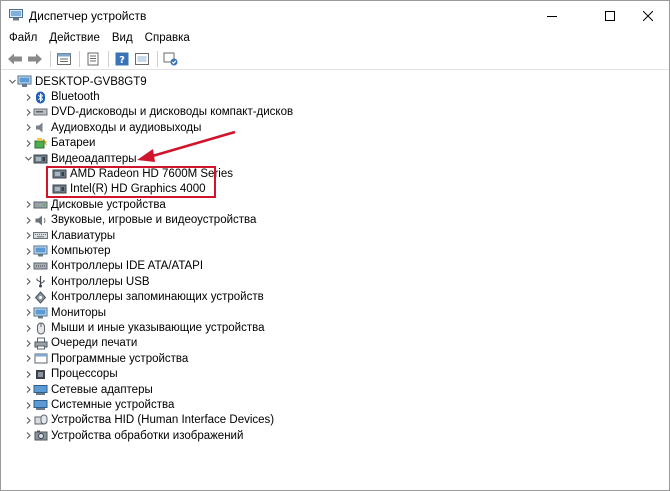  I want to click on tree-item-print-queues: Очереди печати, so click(80, 343).